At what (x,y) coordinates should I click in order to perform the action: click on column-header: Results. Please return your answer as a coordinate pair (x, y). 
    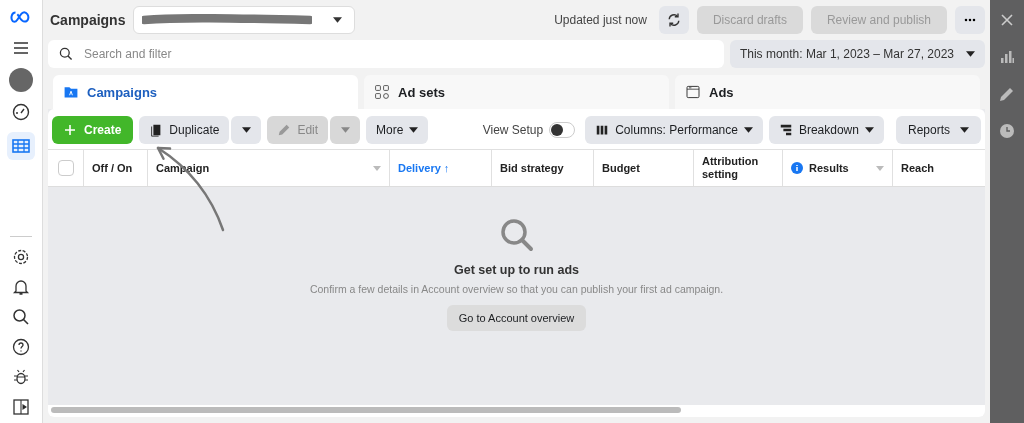
    Looking at the image, I should click on (829, 168).